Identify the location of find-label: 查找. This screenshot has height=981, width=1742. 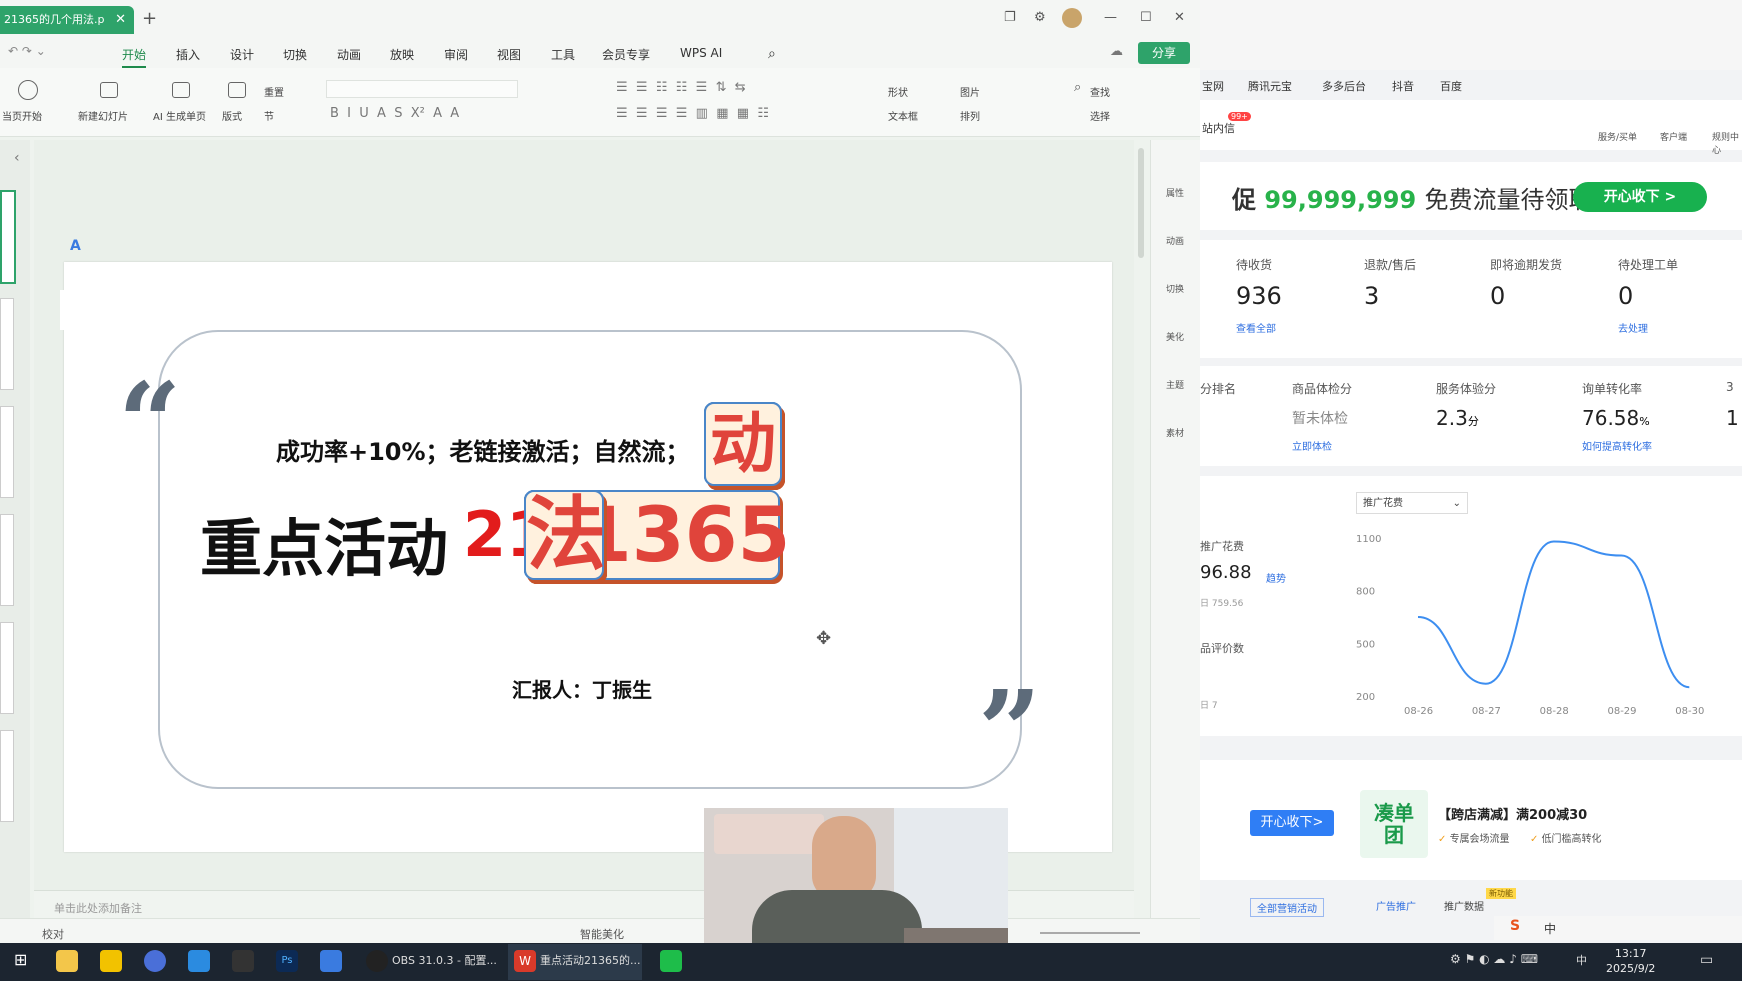
(1100, 91).